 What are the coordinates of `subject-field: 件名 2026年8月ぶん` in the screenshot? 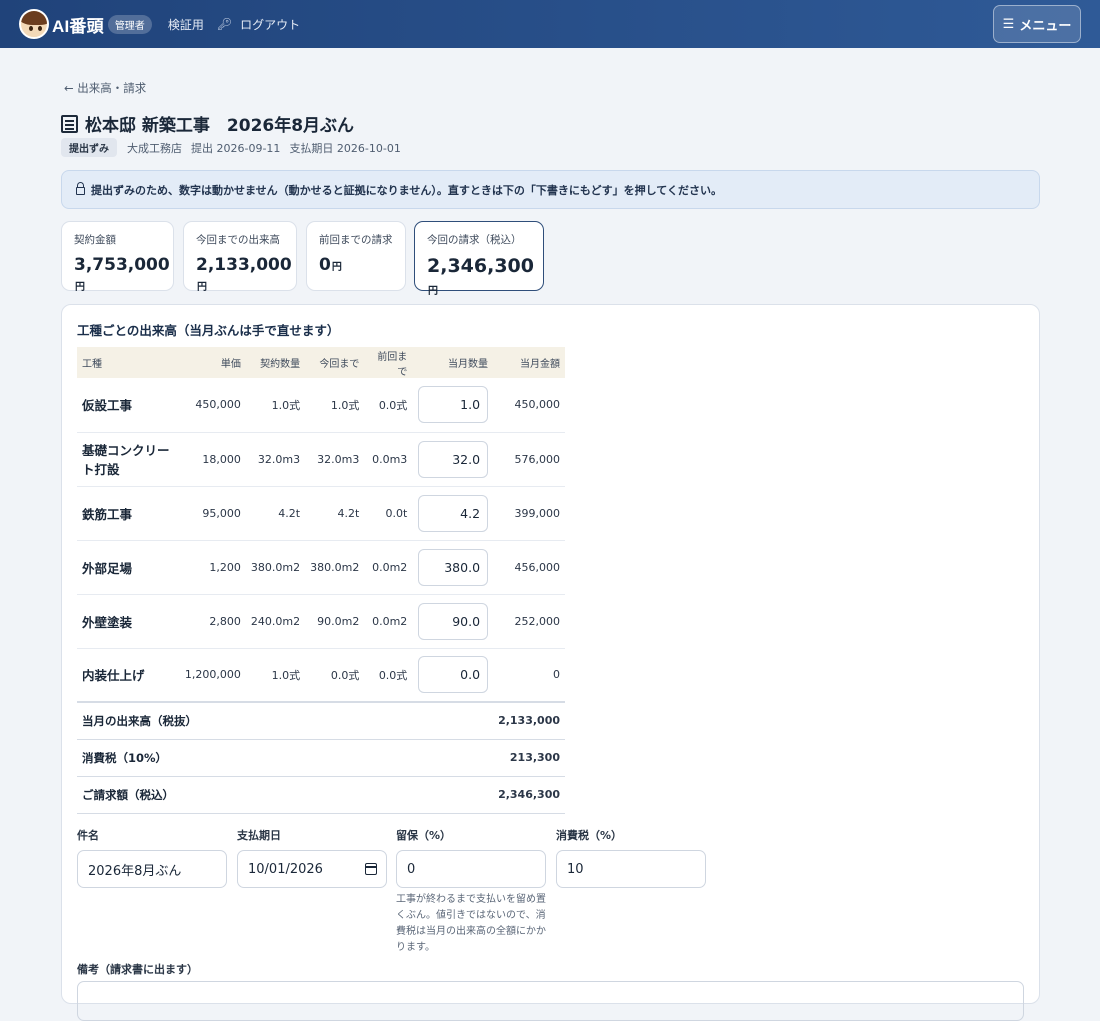 It's located at (152, 857).